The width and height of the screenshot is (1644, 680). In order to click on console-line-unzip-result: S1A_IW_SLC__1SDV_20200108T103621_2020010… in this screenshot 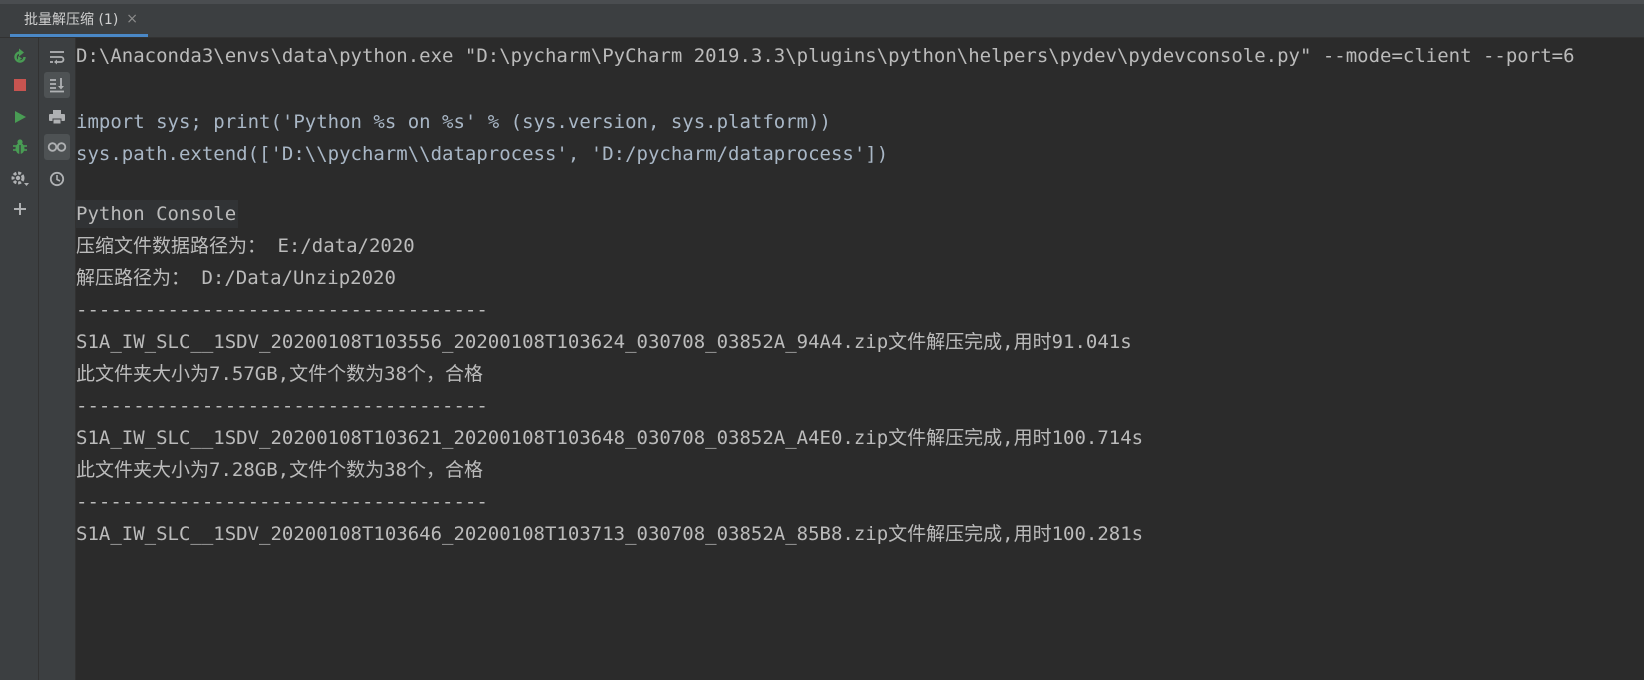, I will do `click(610, 438)`.